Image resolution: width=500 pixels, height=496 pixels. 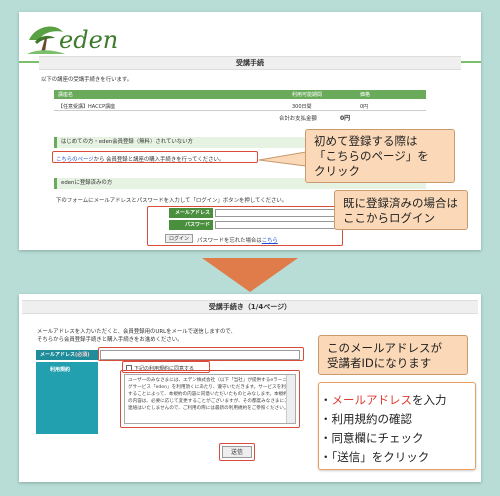 I want to click on highlight-register-link, so click(x=155, y=157).